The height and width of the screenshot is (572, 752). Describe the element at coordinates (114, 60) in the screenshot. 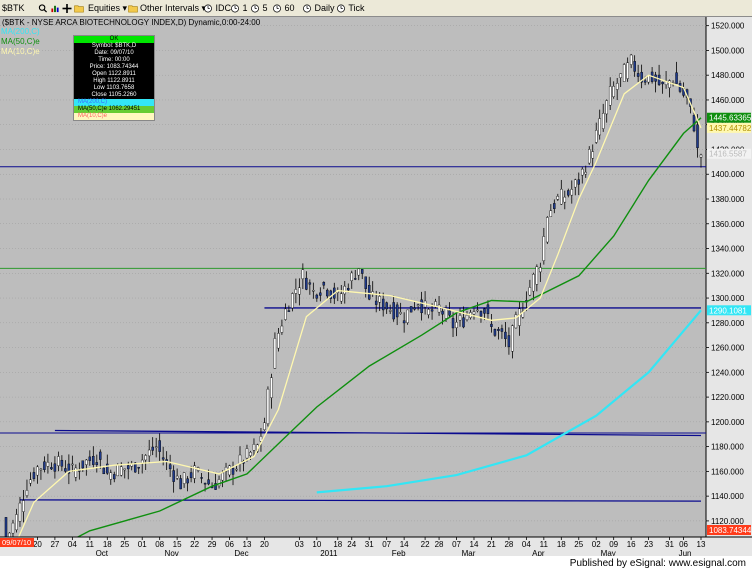

I see `infobox-time: Time: 00:00` at that location.